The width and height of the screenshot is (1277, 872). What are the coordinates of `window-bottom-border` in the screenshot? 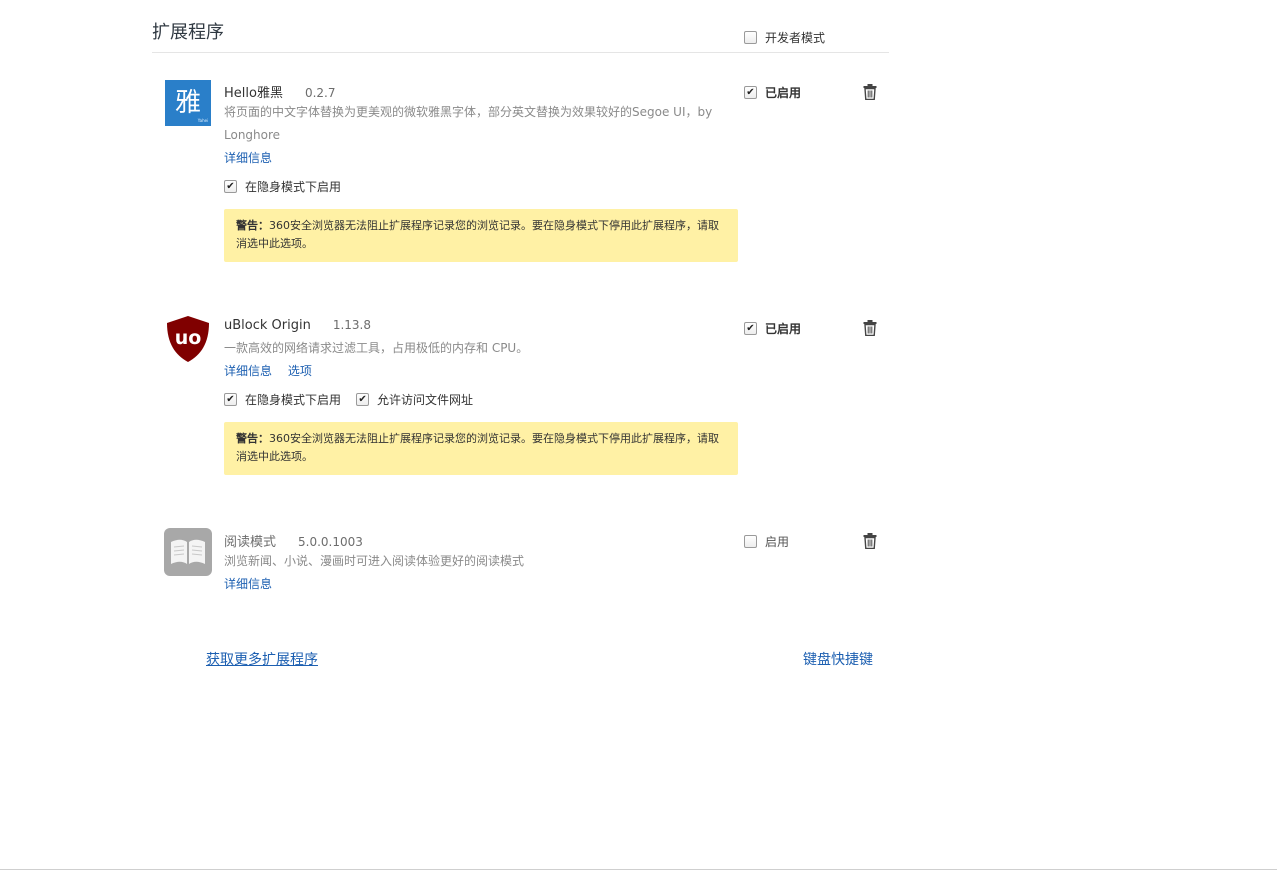 It's located at (638, 869).